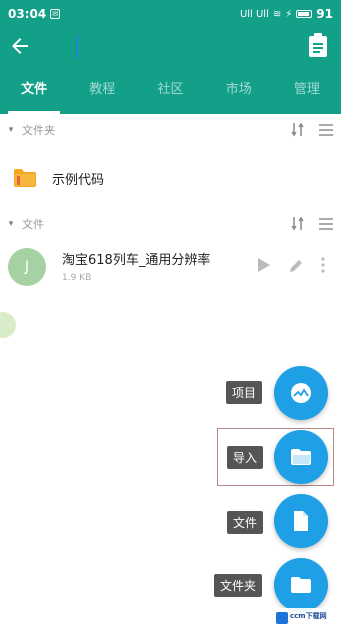 The image size is (341, 639). I want to click on import-button, so click(301, 457).